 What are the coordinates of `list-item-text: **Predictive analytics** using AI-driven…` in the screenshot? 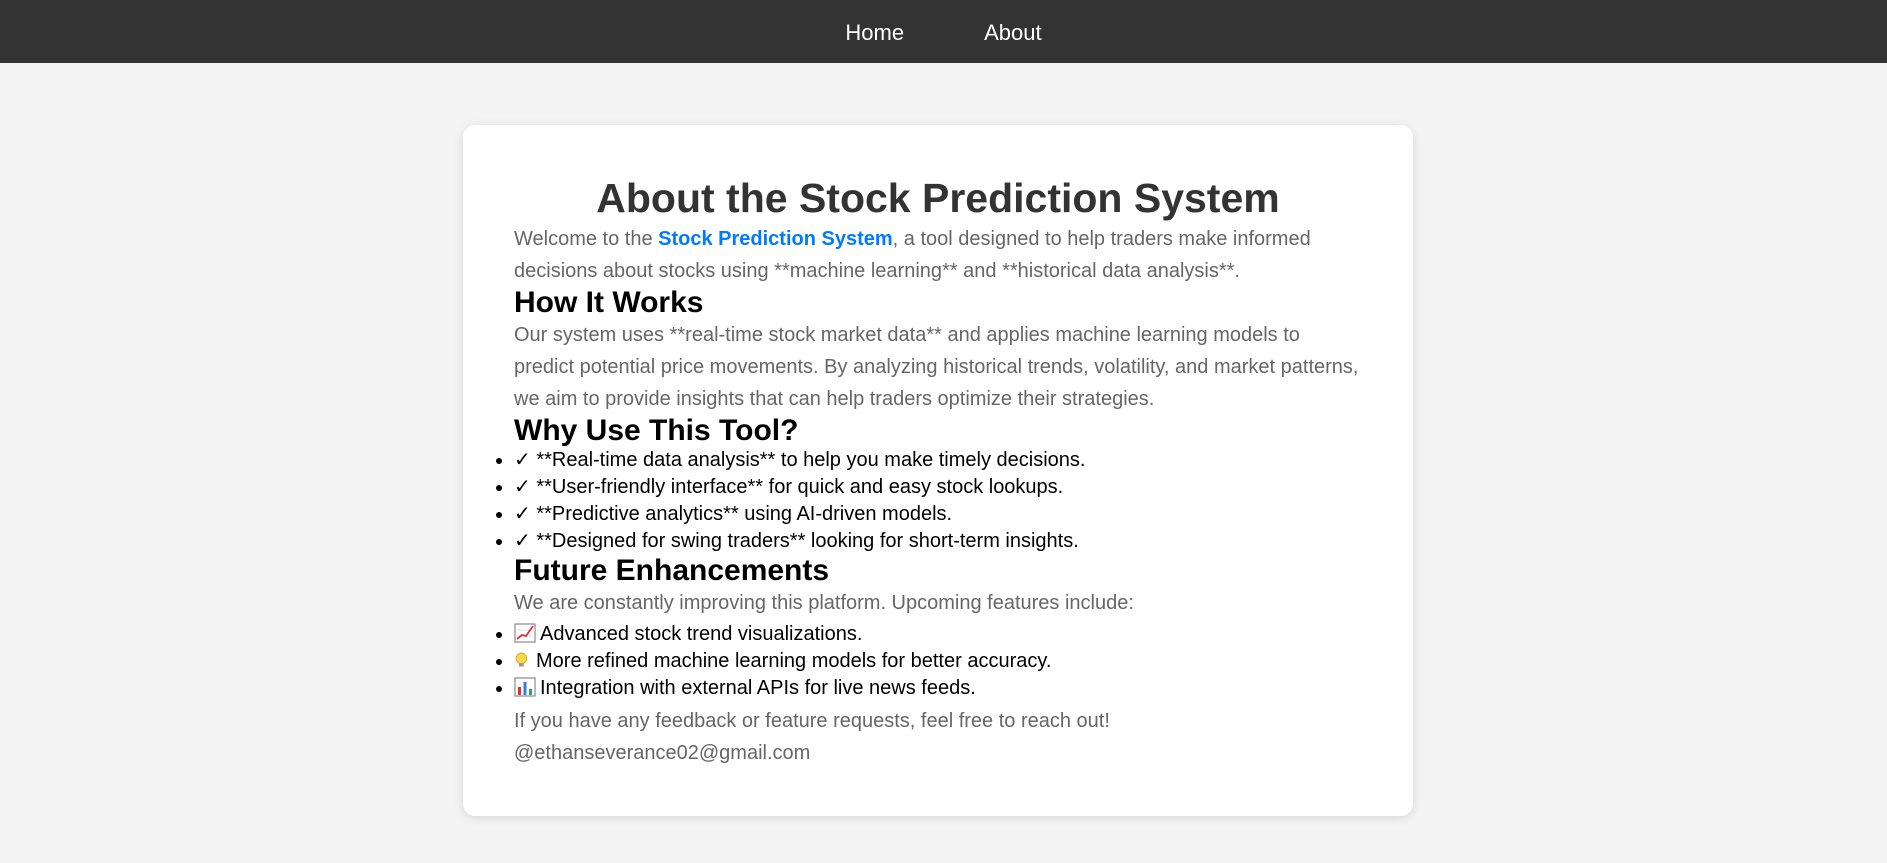 It's located at (741, 514).